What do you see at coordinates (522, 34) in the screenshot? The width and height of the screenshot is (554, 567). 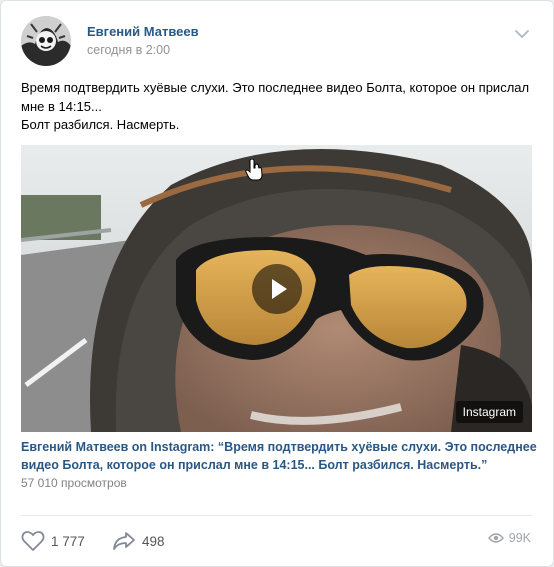 I see `chevron-down-icon` at bounding box center [522, 34].